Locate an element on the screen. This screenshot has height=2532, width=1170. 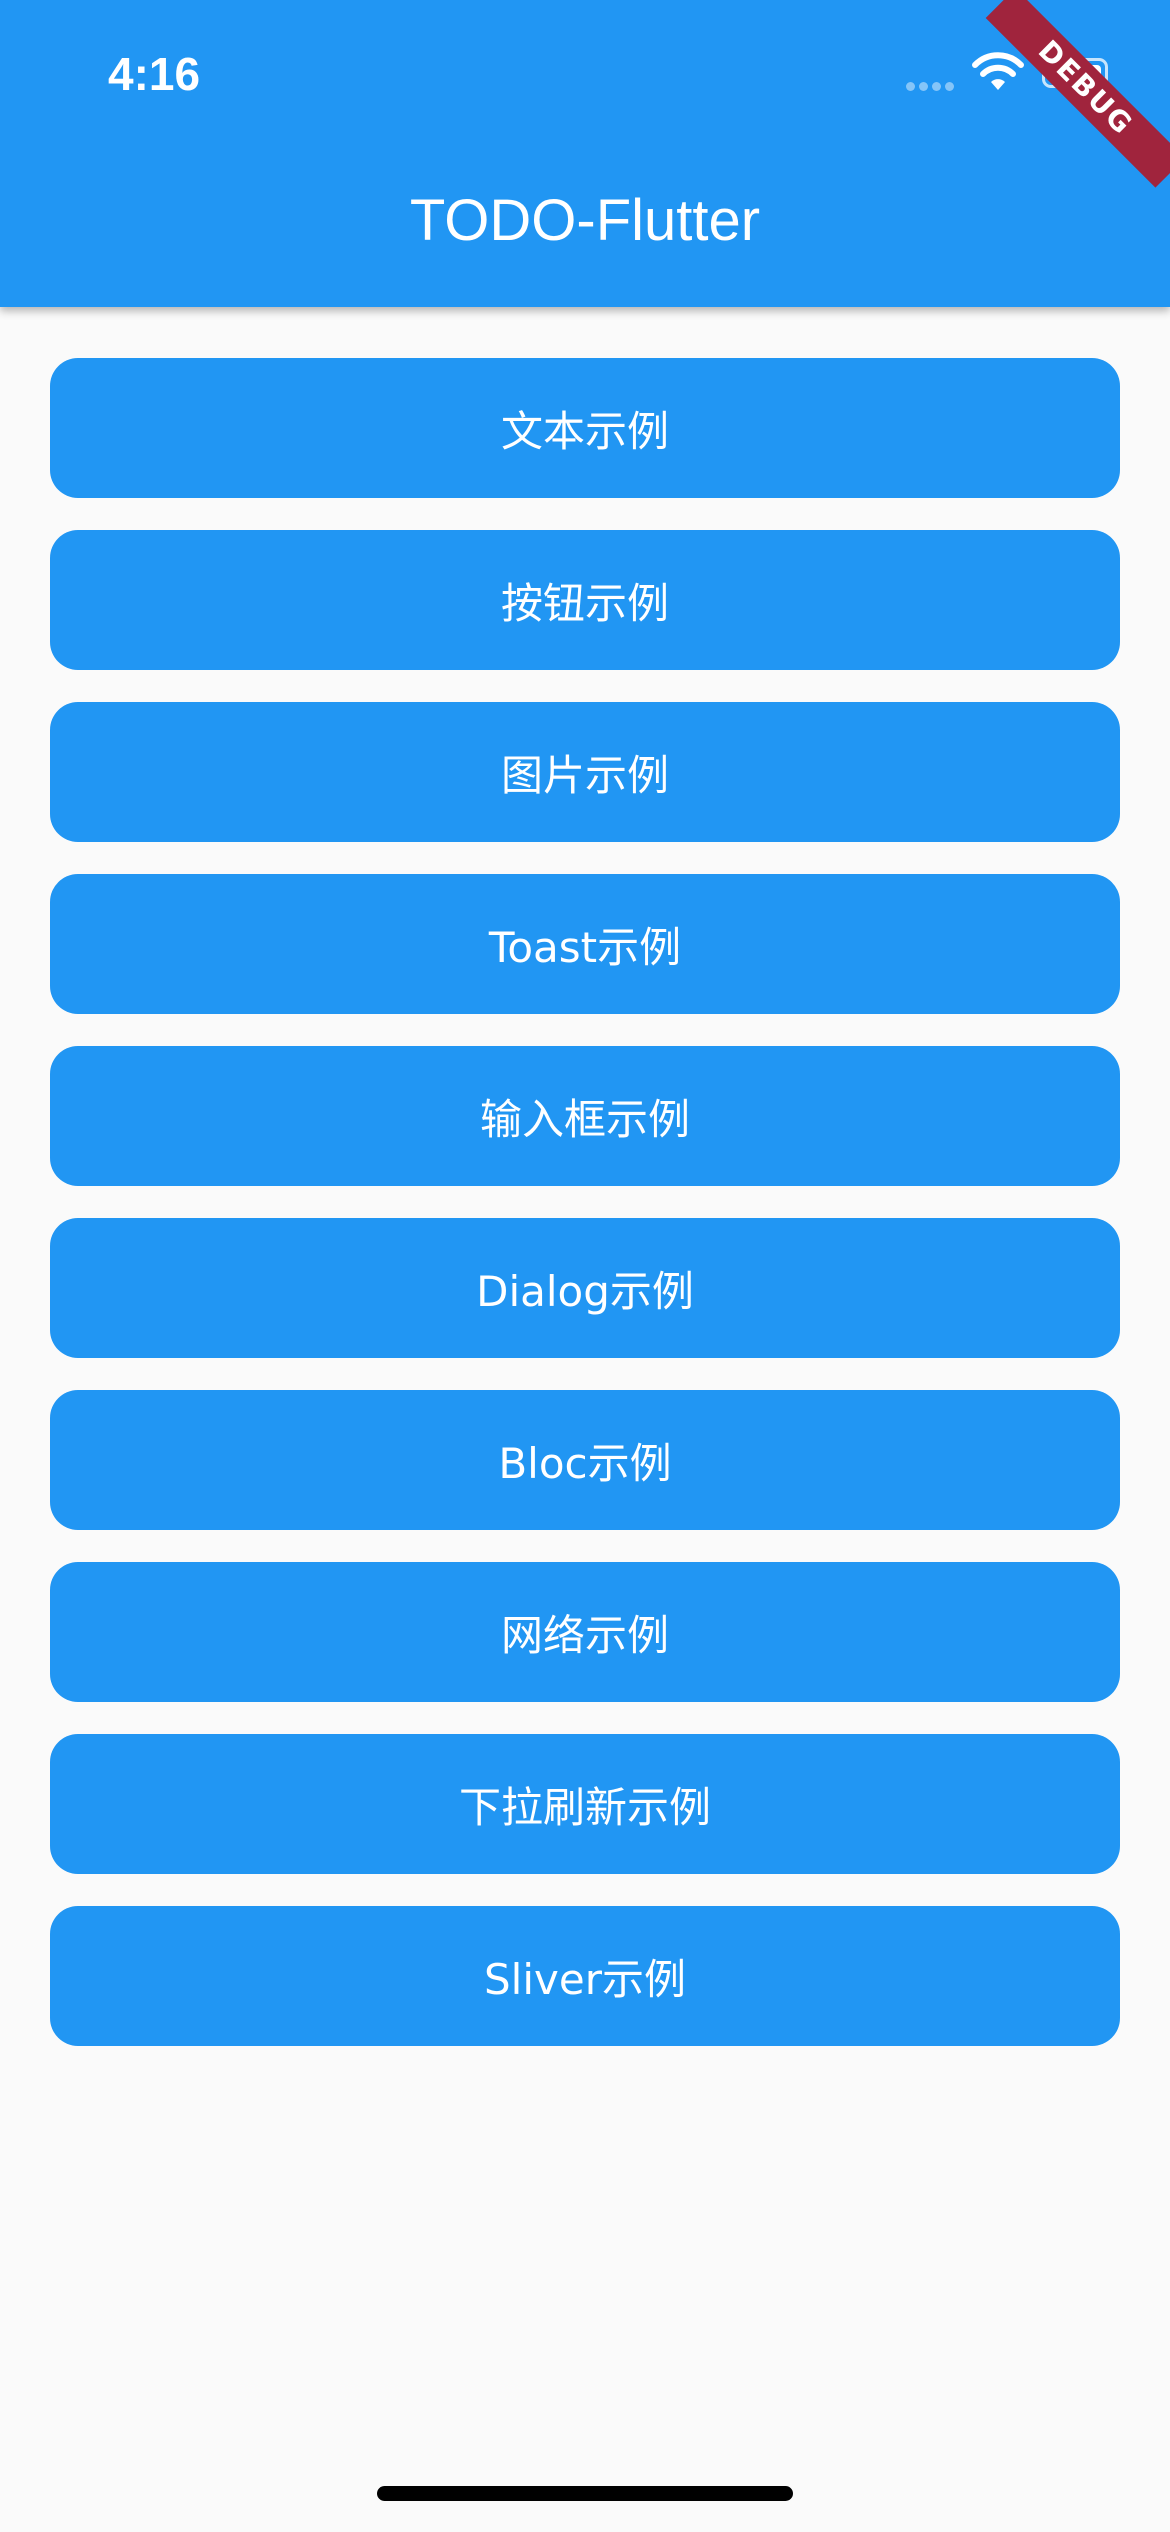
image-example-button: 图片示例 is located at coordinates (585, 772).